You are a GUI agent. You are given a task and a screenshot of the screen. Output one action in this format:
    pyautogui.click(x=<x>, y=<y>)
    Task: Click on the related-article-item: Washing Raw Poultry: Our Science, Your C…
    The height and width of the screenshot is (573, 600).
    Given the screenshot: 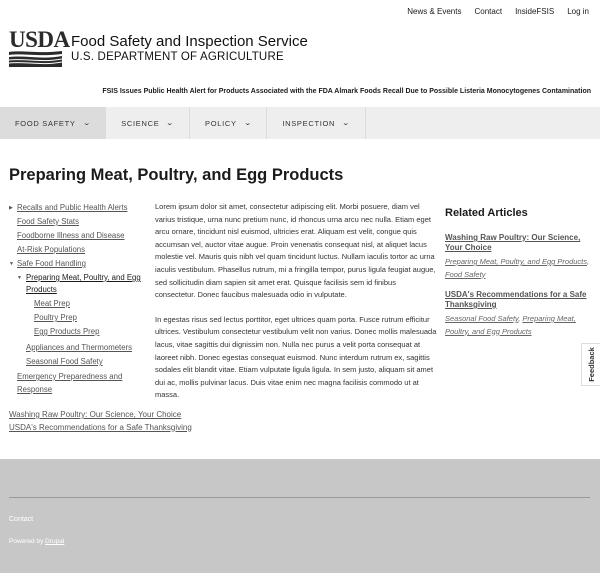 What is the action you would take?
    pyautogui.click(x=519, y=257)
    